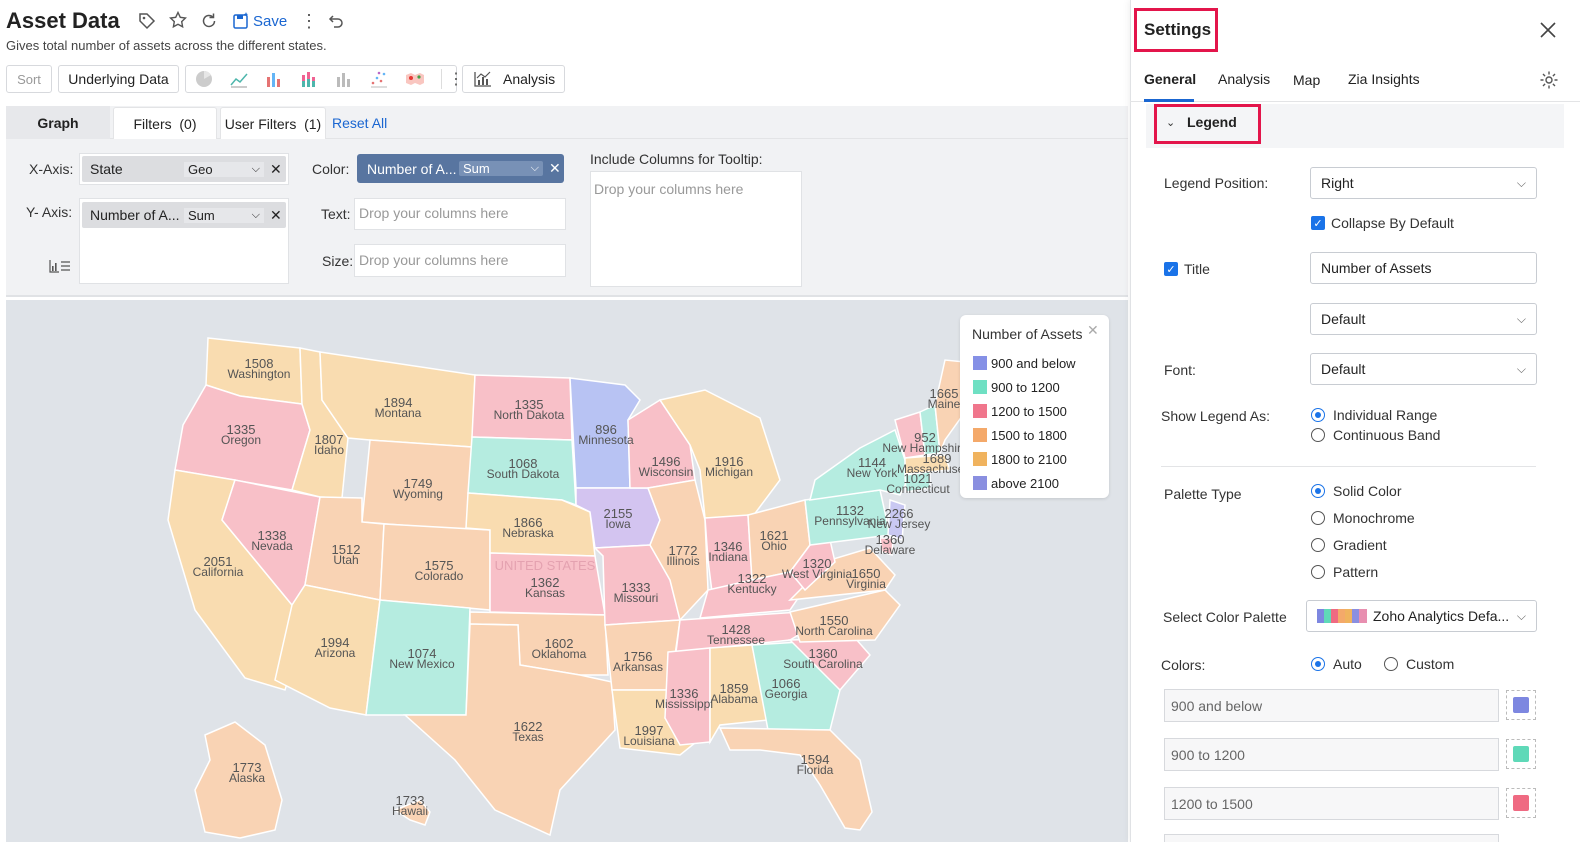 The height and width of the screenshot is (842, 1580). What do you see at coordinates (1375, 435) in the screenshot?
I see `radio-continuous-band: Continuous Band` at bounding box center [1375, 435].